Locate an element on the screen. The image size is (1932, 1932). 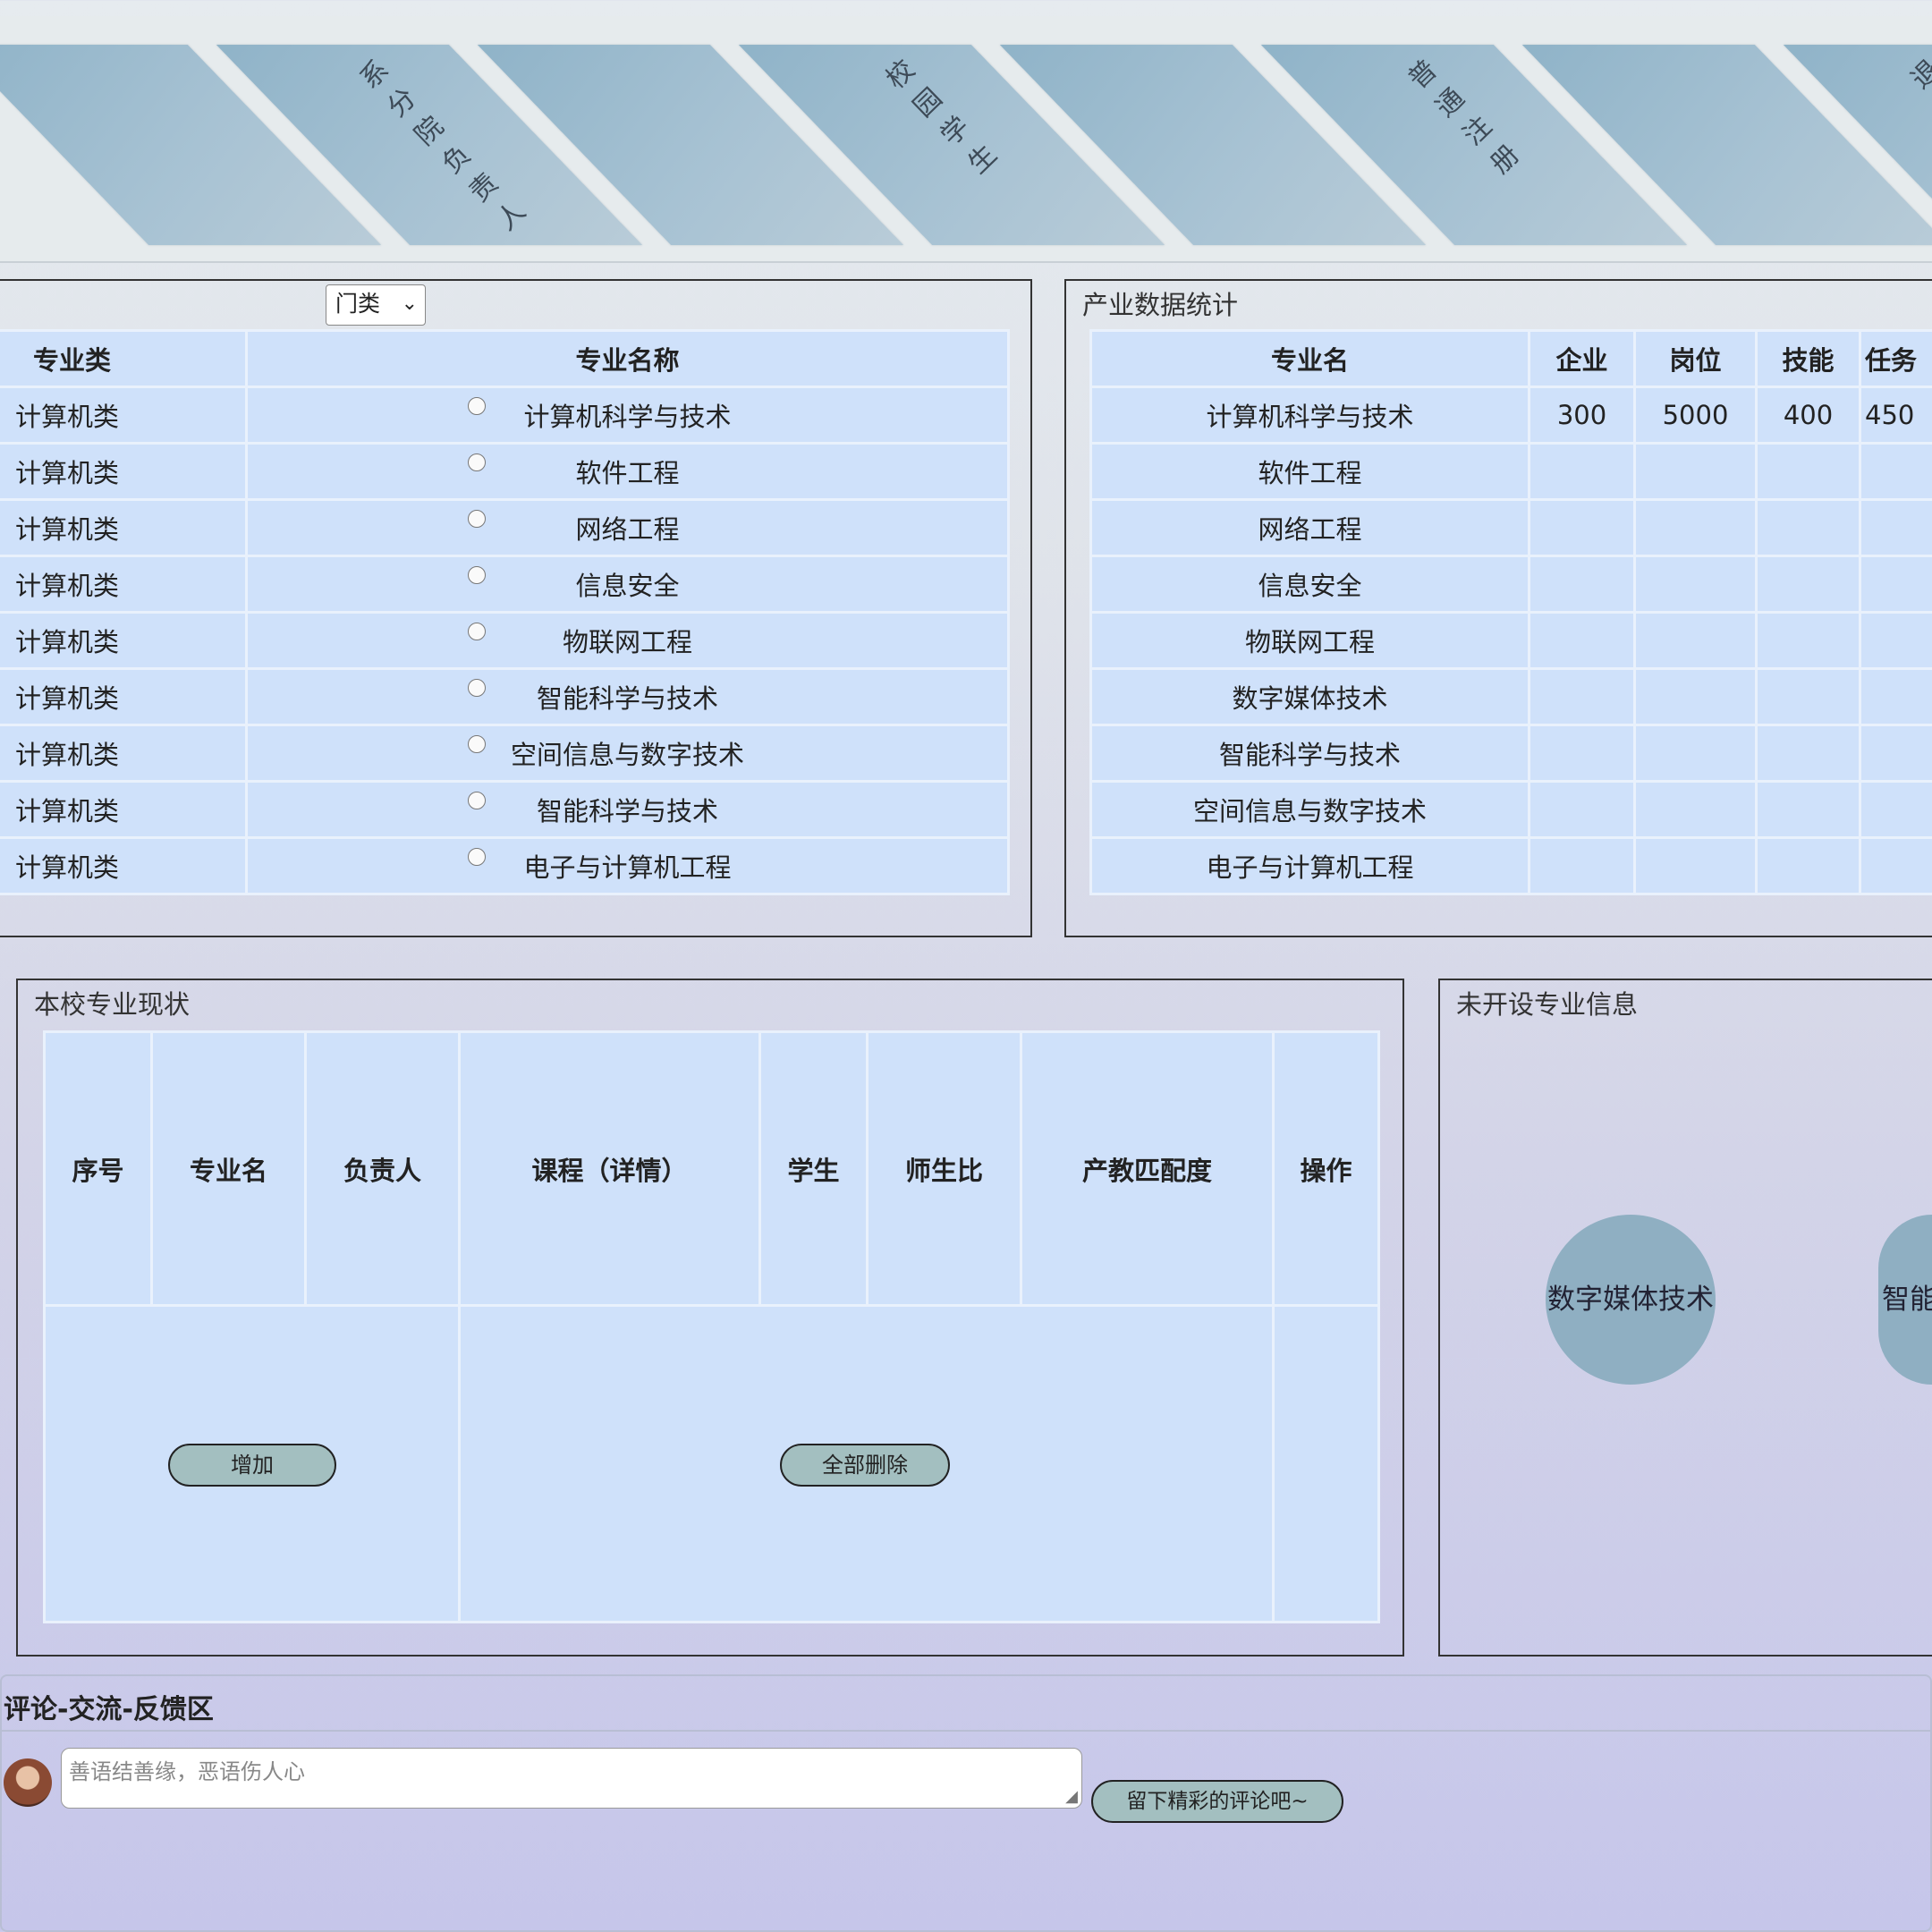
table-row: 智能科学与技术 is located at coordinates (1510, 753).